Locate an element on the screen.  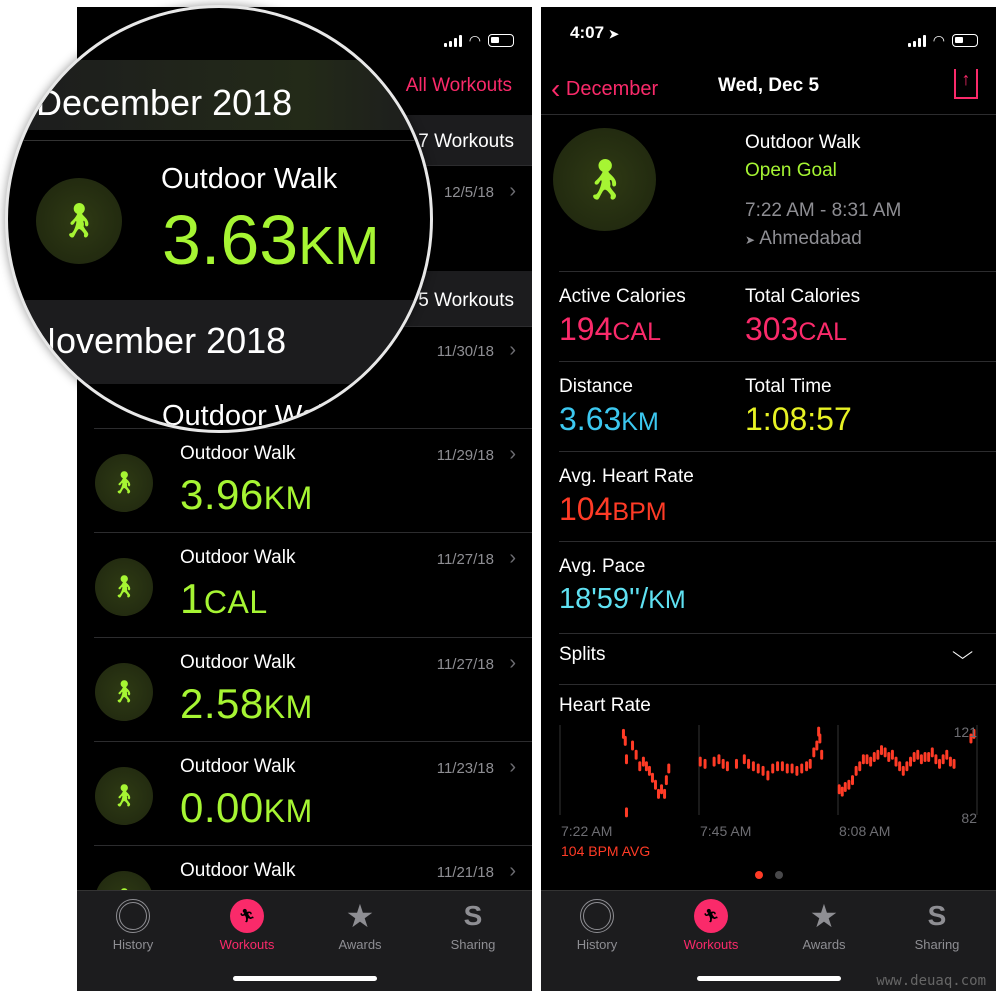
workout-time-range: 7:22 AM - 8:31 AM is located at coordinates (823, 210).